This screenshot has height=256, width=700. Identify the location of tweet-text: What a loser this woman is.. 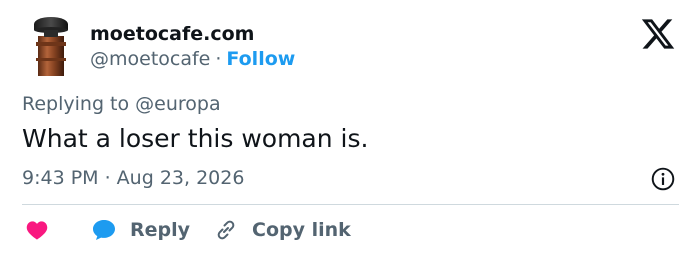
(195, 138).